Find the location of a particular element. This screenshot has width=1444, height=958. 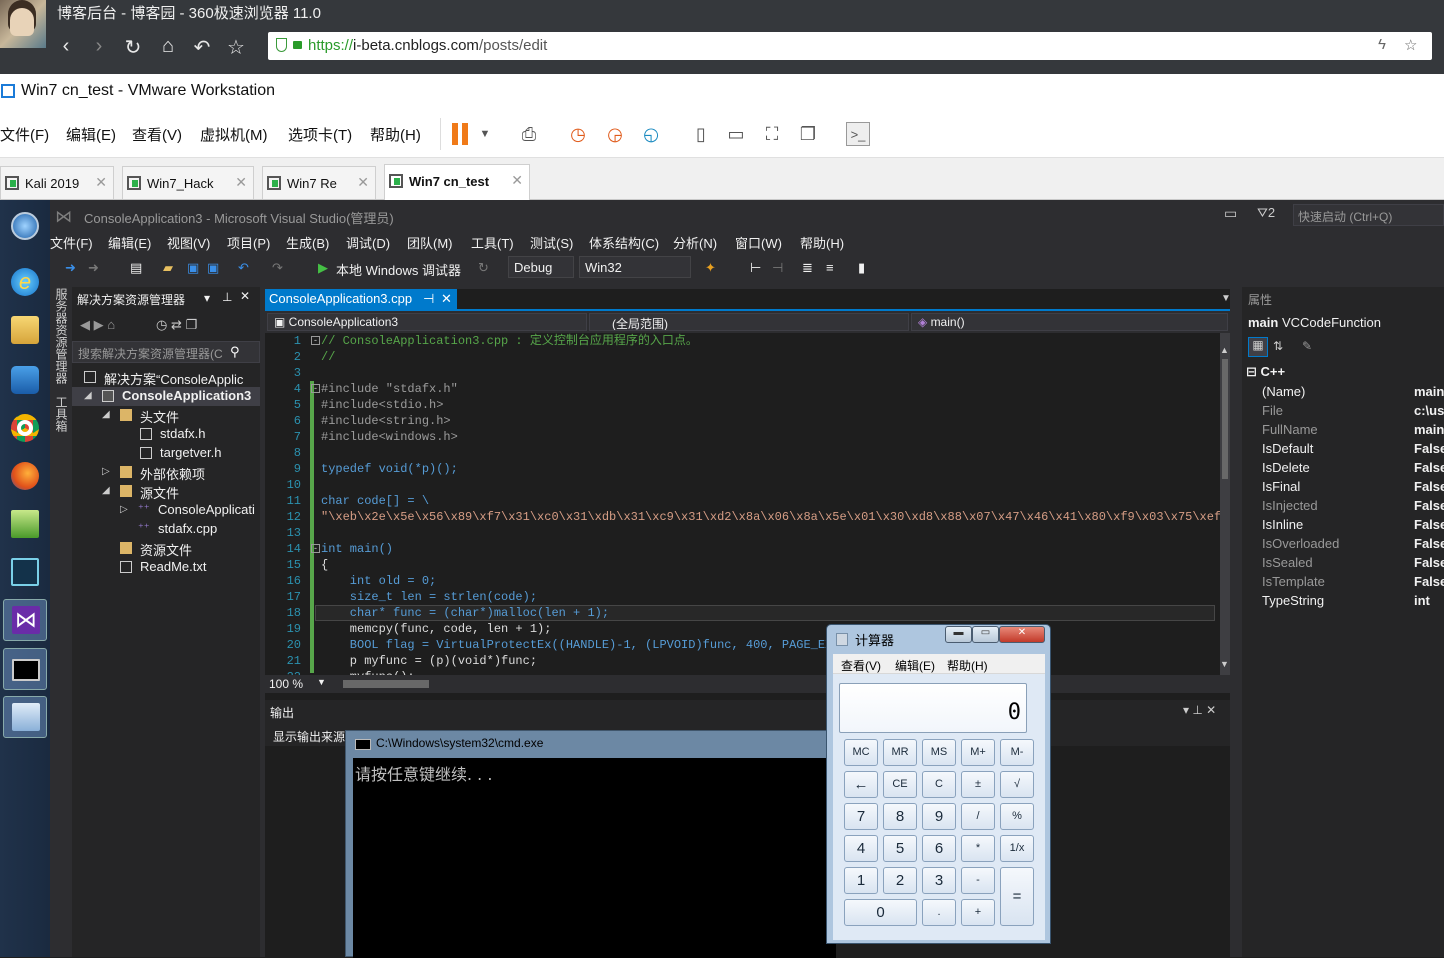

pin-icon: ⊥ is located at coordinates (227, 297).